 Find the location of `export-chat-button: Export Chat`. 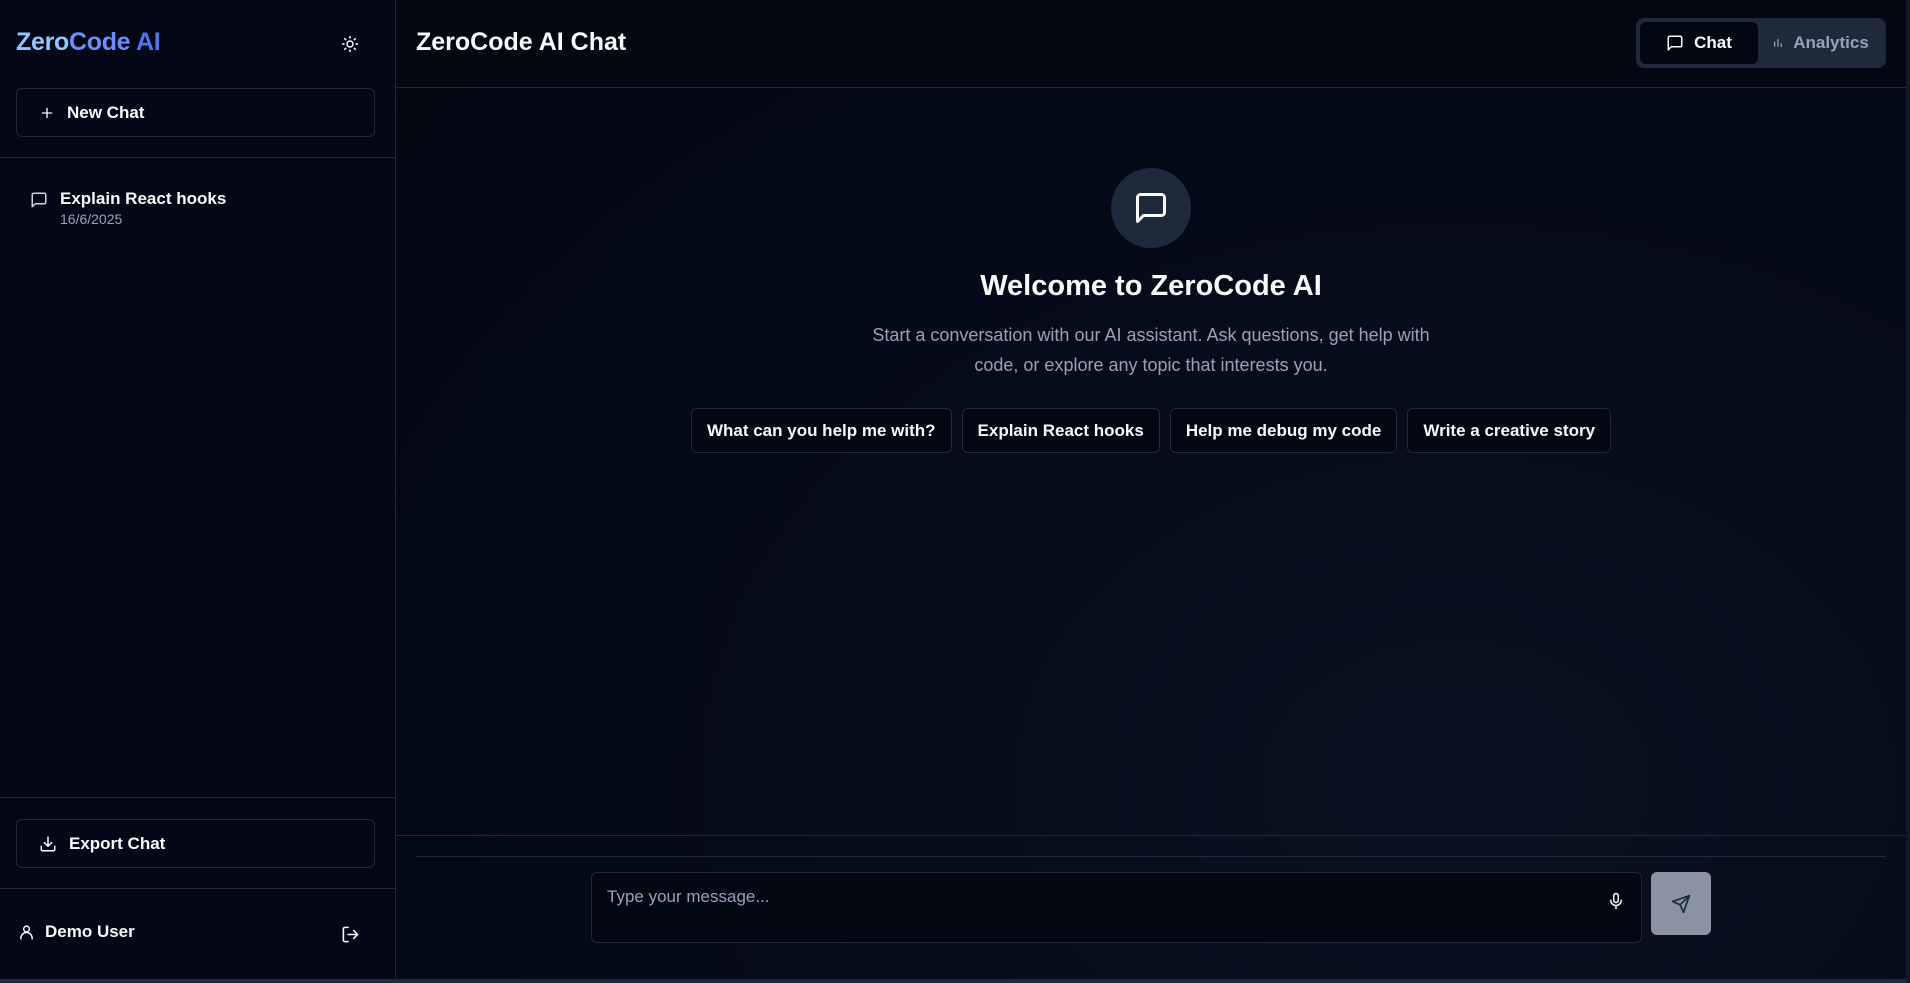

export-chat-button: Export Chat is located at coordinates (195, 843).